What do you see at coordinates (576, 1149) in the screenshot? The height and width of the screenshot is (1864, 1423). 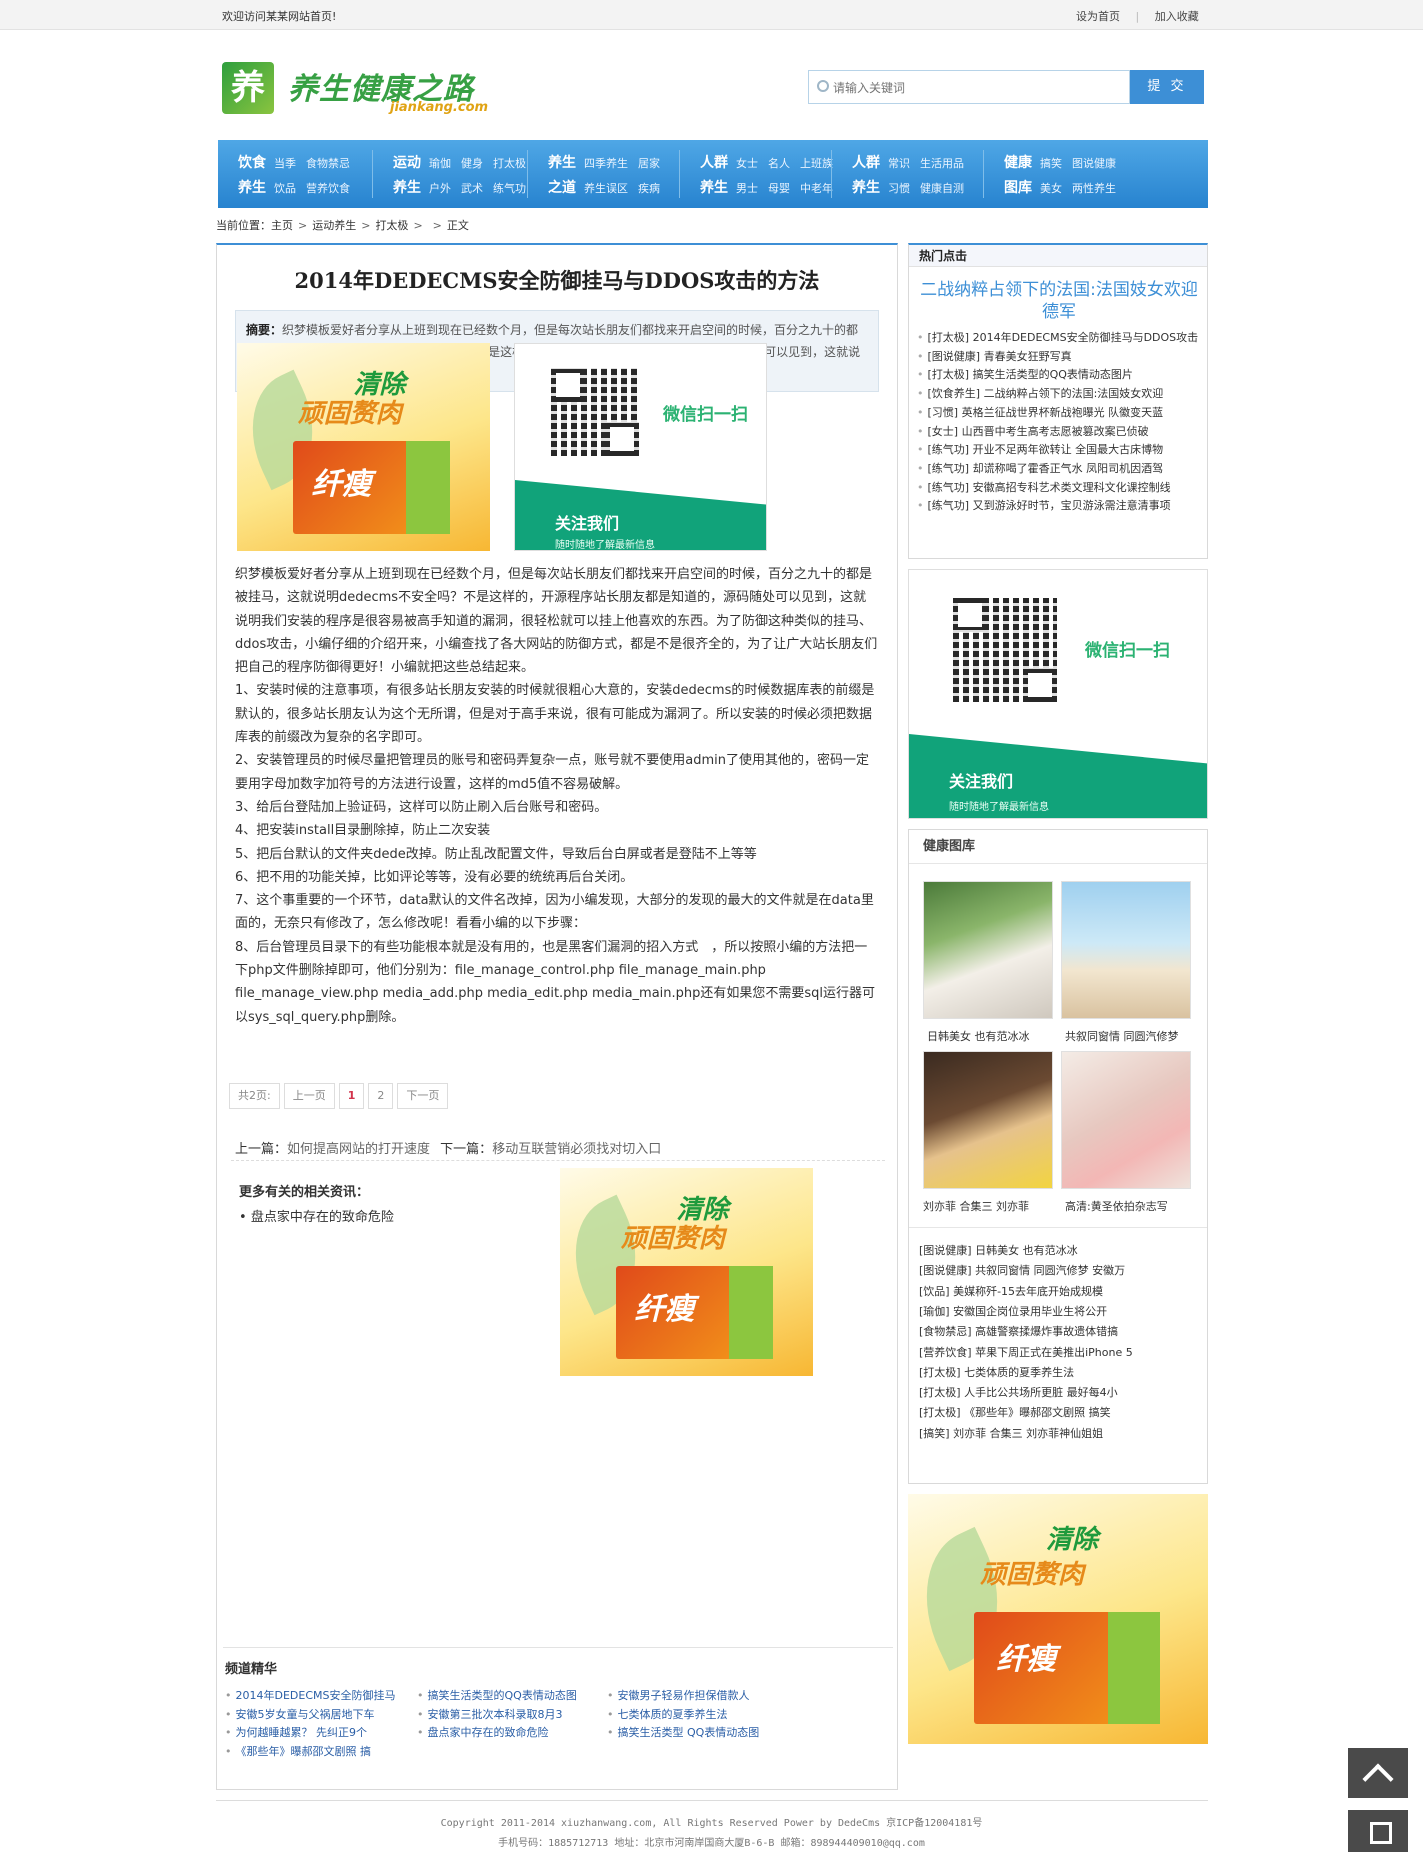 I see `next-article-link: 移动互联营销必须找对切入口` at bounding box center [576, 1149].